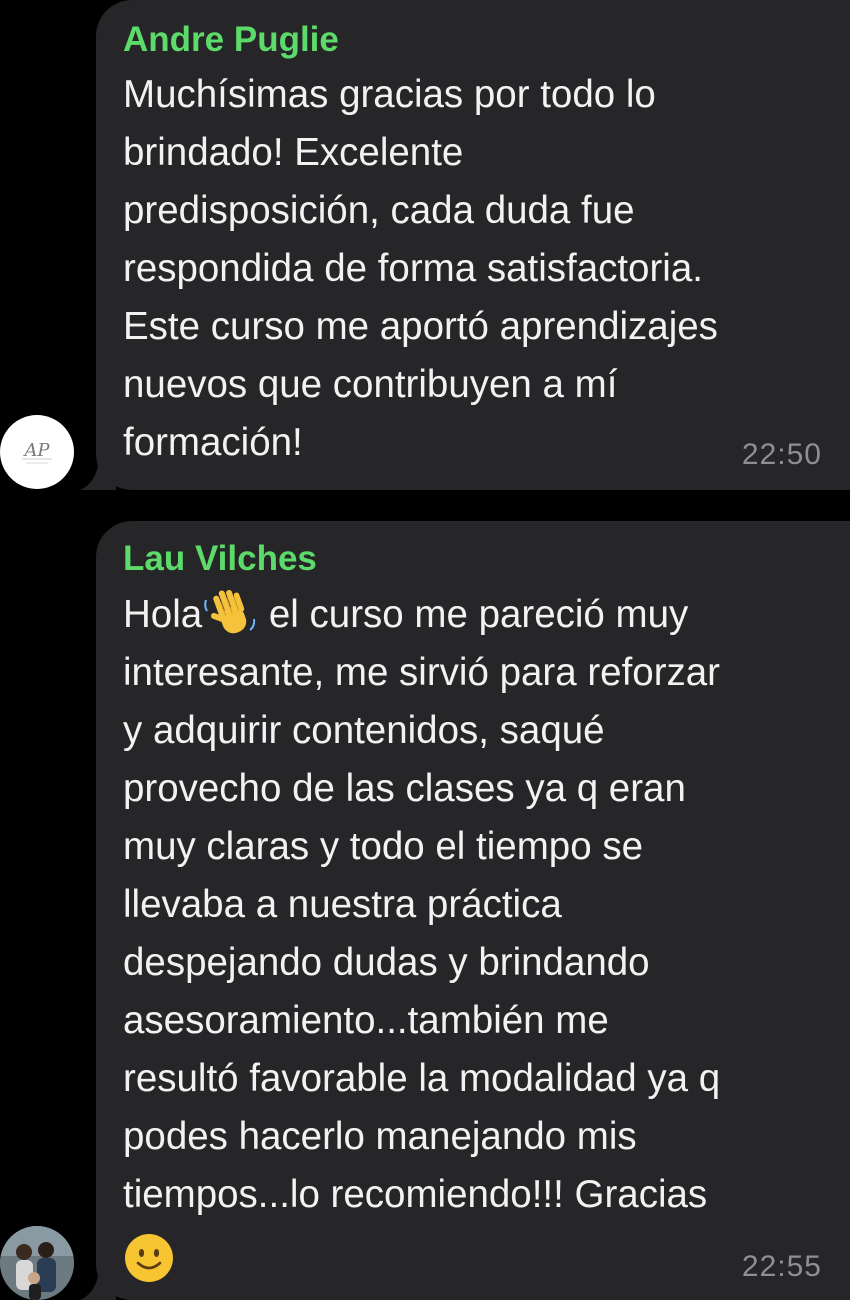 The image size is (850, 1300). Describe the element at coordinates (220, 559) in the screenshot. I see `sender-name: Lau Vilches` at that location.